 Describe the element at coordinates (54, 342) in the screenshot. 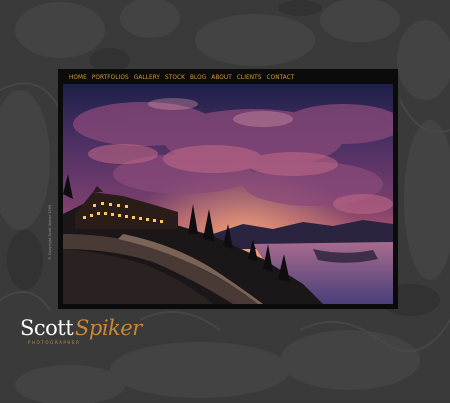

I see `logo-tagline: PHOTOGRAPHER` at that location.